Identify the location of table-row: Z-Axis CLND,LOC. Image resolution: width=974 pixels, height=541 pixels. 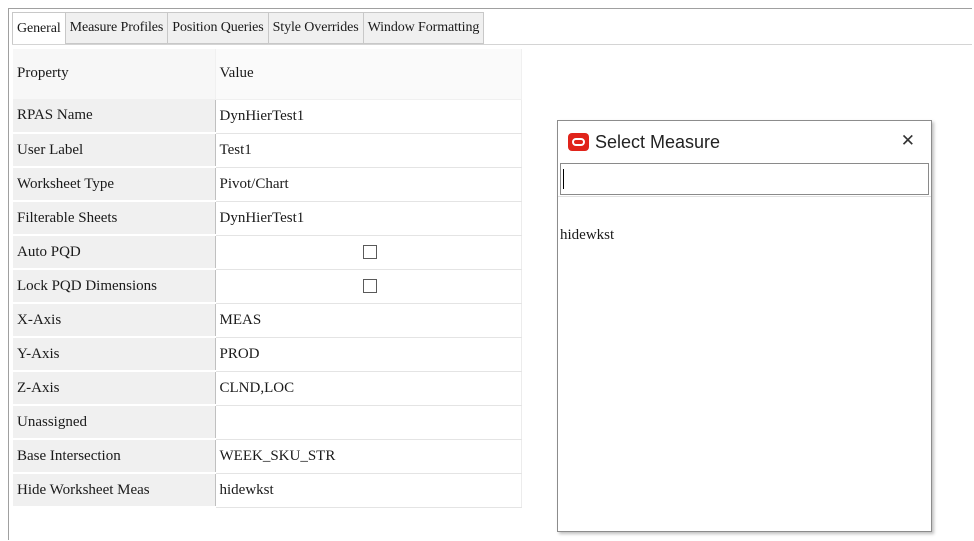
(267, 388).